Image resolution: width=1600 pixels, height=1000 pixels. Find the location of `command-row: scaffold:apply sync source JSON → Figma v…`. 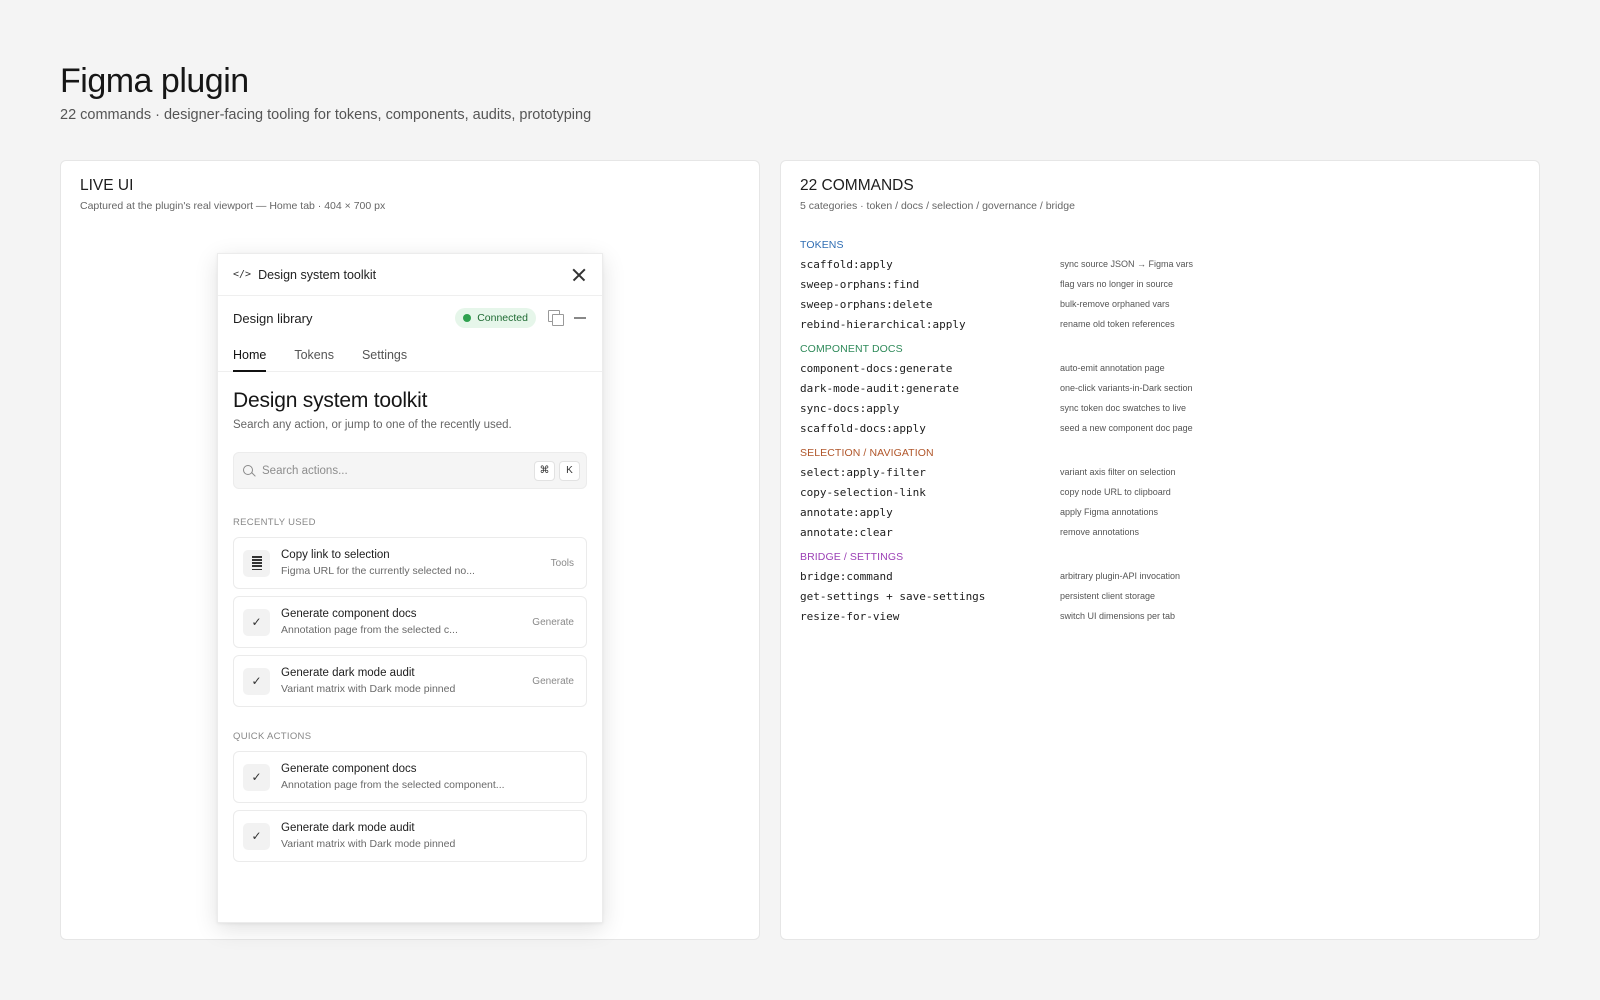

command-row: scaffold:apply sync source JSON → Figma v… is located at coordinates (1150, 264).